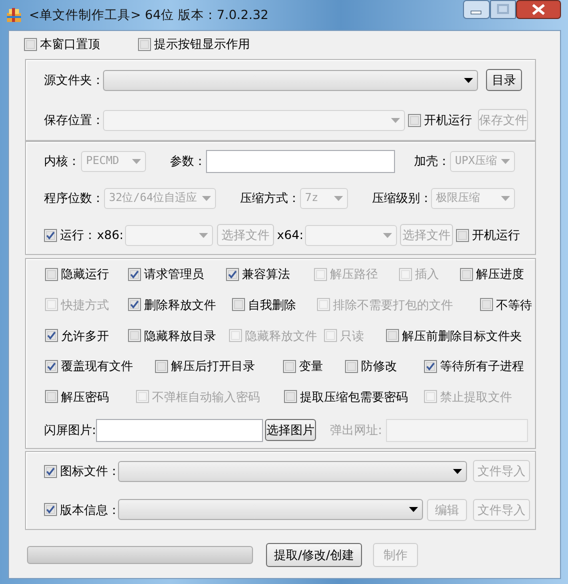 Image resolution: width=568 pixels, height=584 pixels. I want to click on field-label: x64:, so click(290, 235).